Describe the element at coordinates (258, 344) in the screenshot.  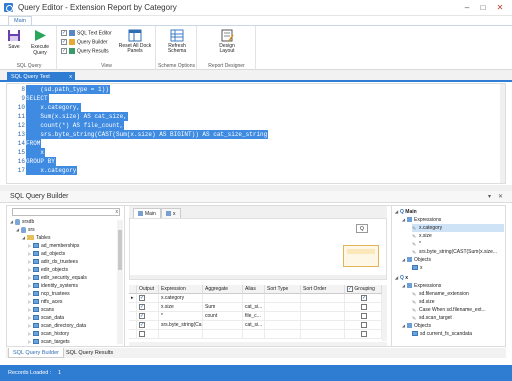
I see `grid-horizontal-scrollbar` at that location.